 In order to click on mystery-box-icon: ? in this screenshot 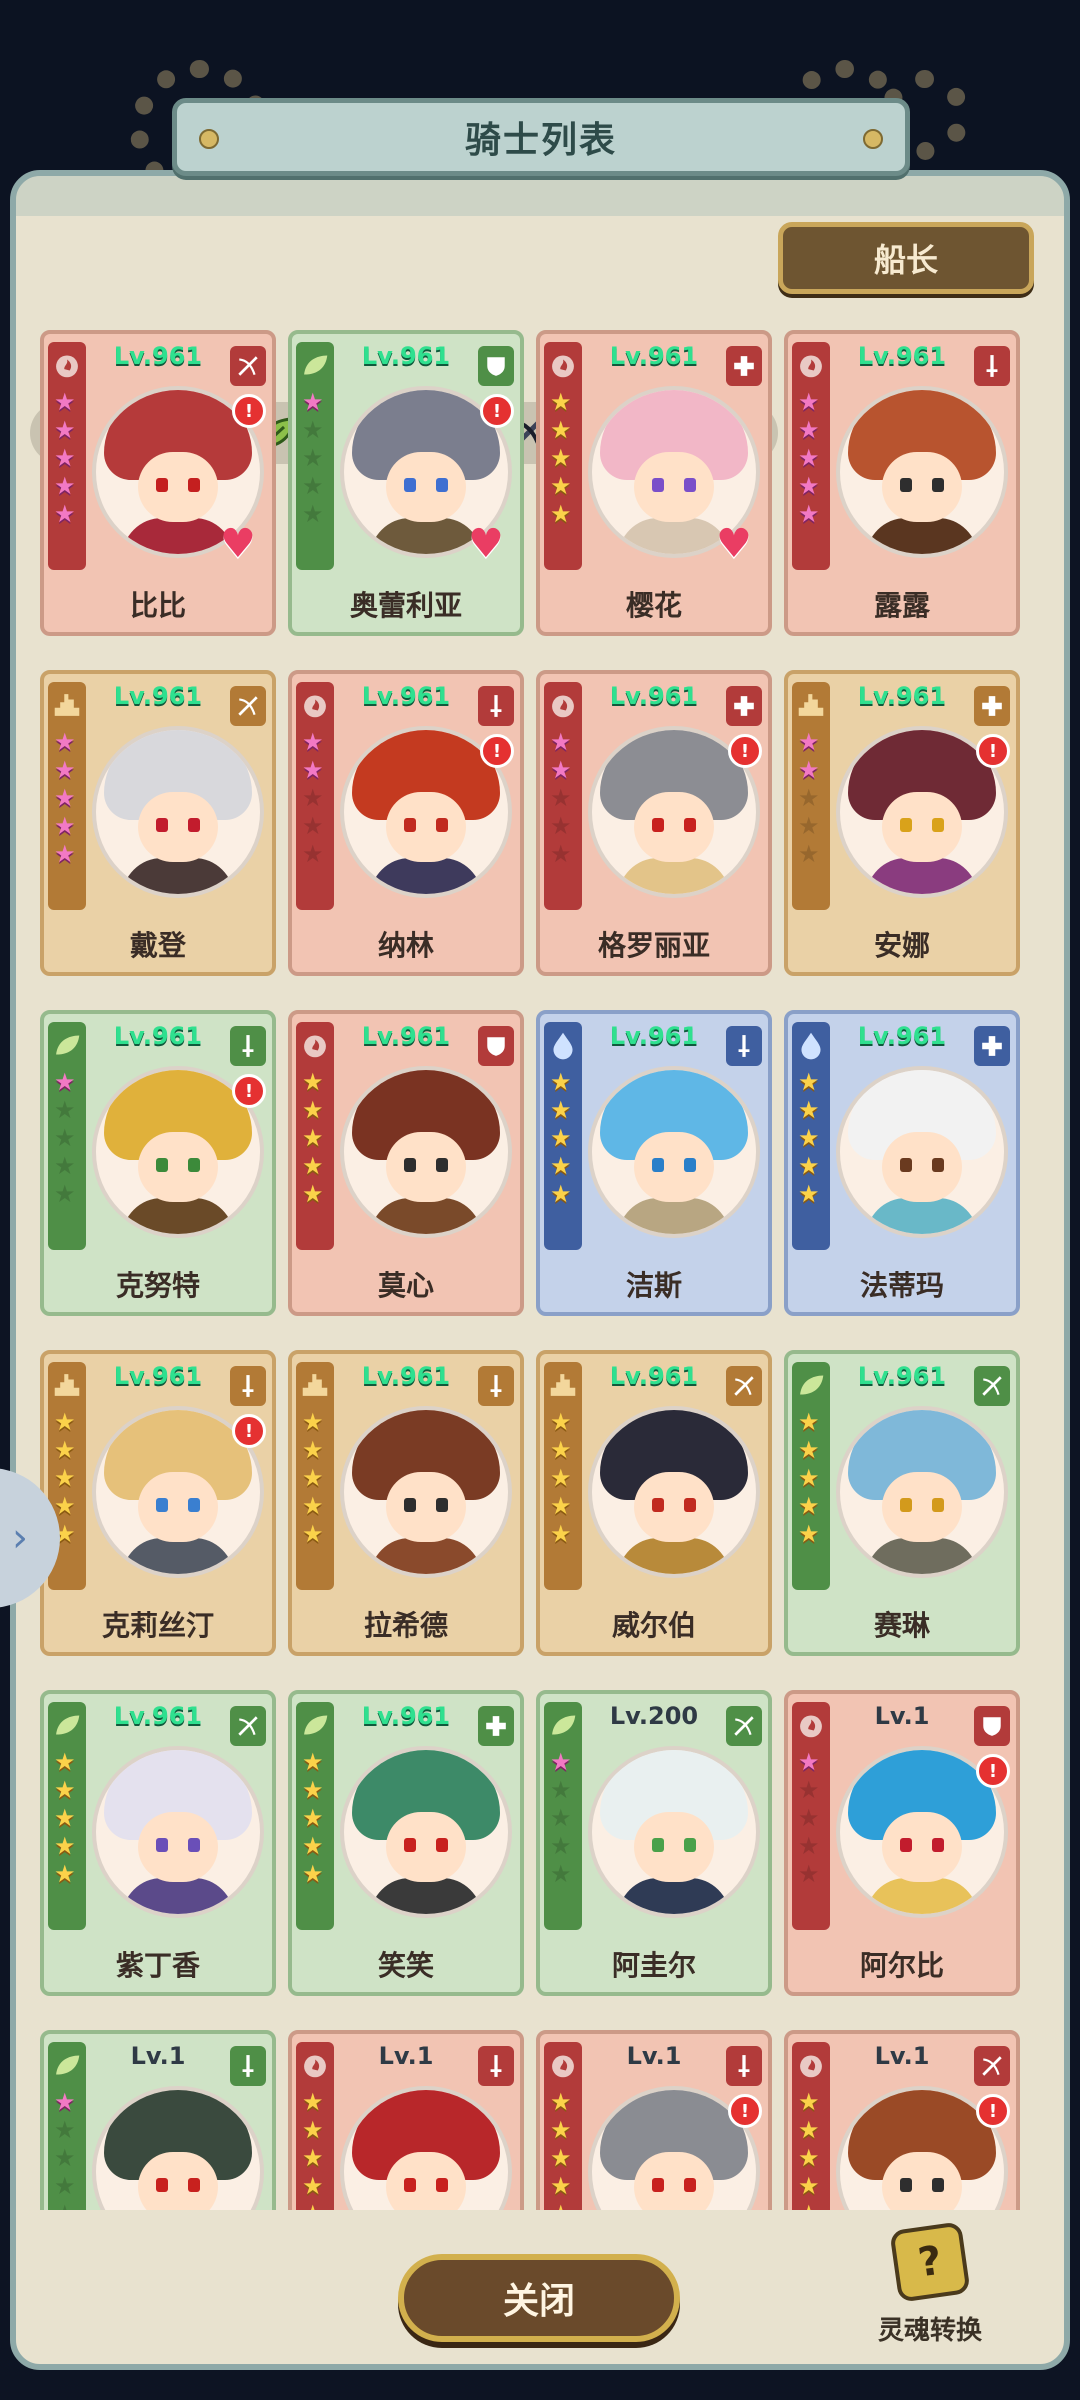, I will do `click(930, 2262)`.